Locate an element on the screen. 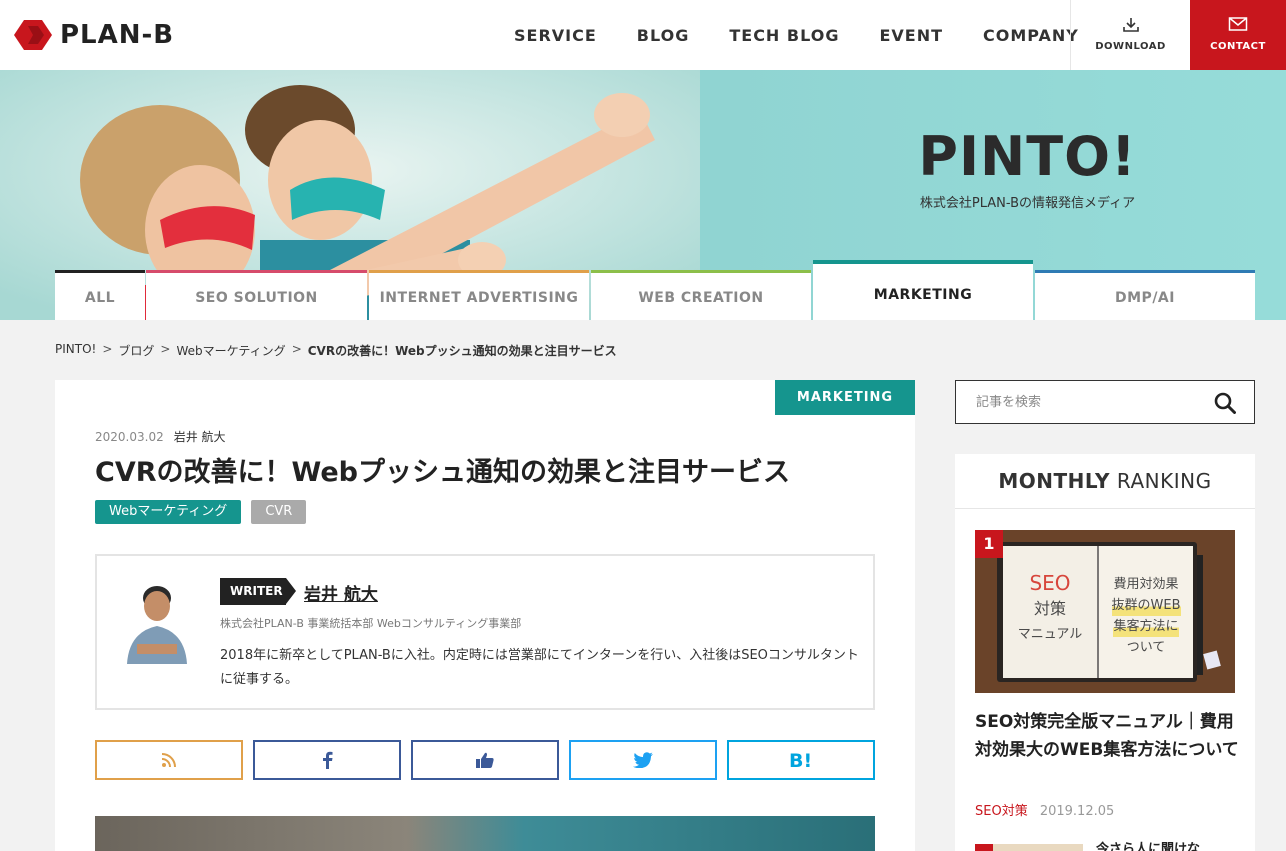 The width and height of the screenshot is (1286, 851). tab-marketing: MARKETING is located at coordinates (923, 290).